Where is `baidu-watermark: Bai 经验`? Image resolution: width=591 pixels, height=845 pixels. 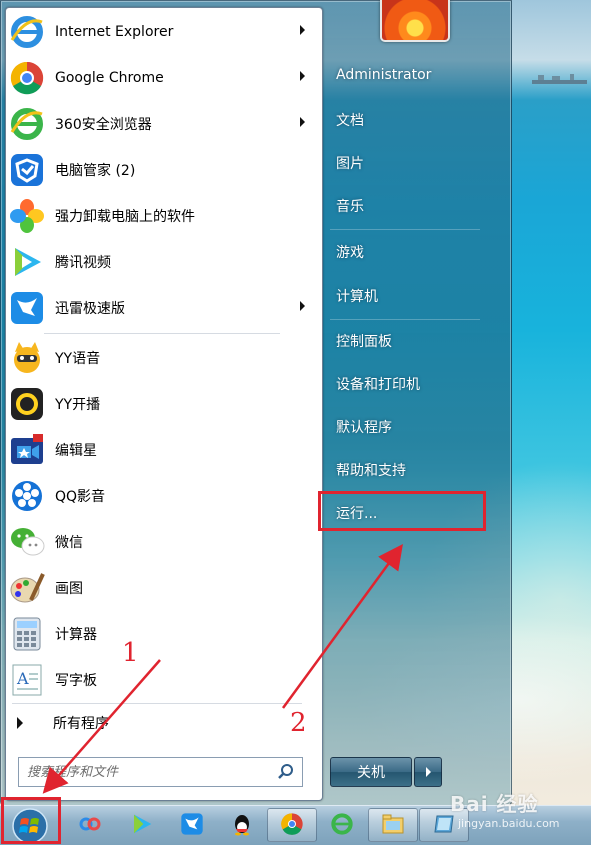 baidu-watermark: Bai 经验 is located at coordinates (494, 804).